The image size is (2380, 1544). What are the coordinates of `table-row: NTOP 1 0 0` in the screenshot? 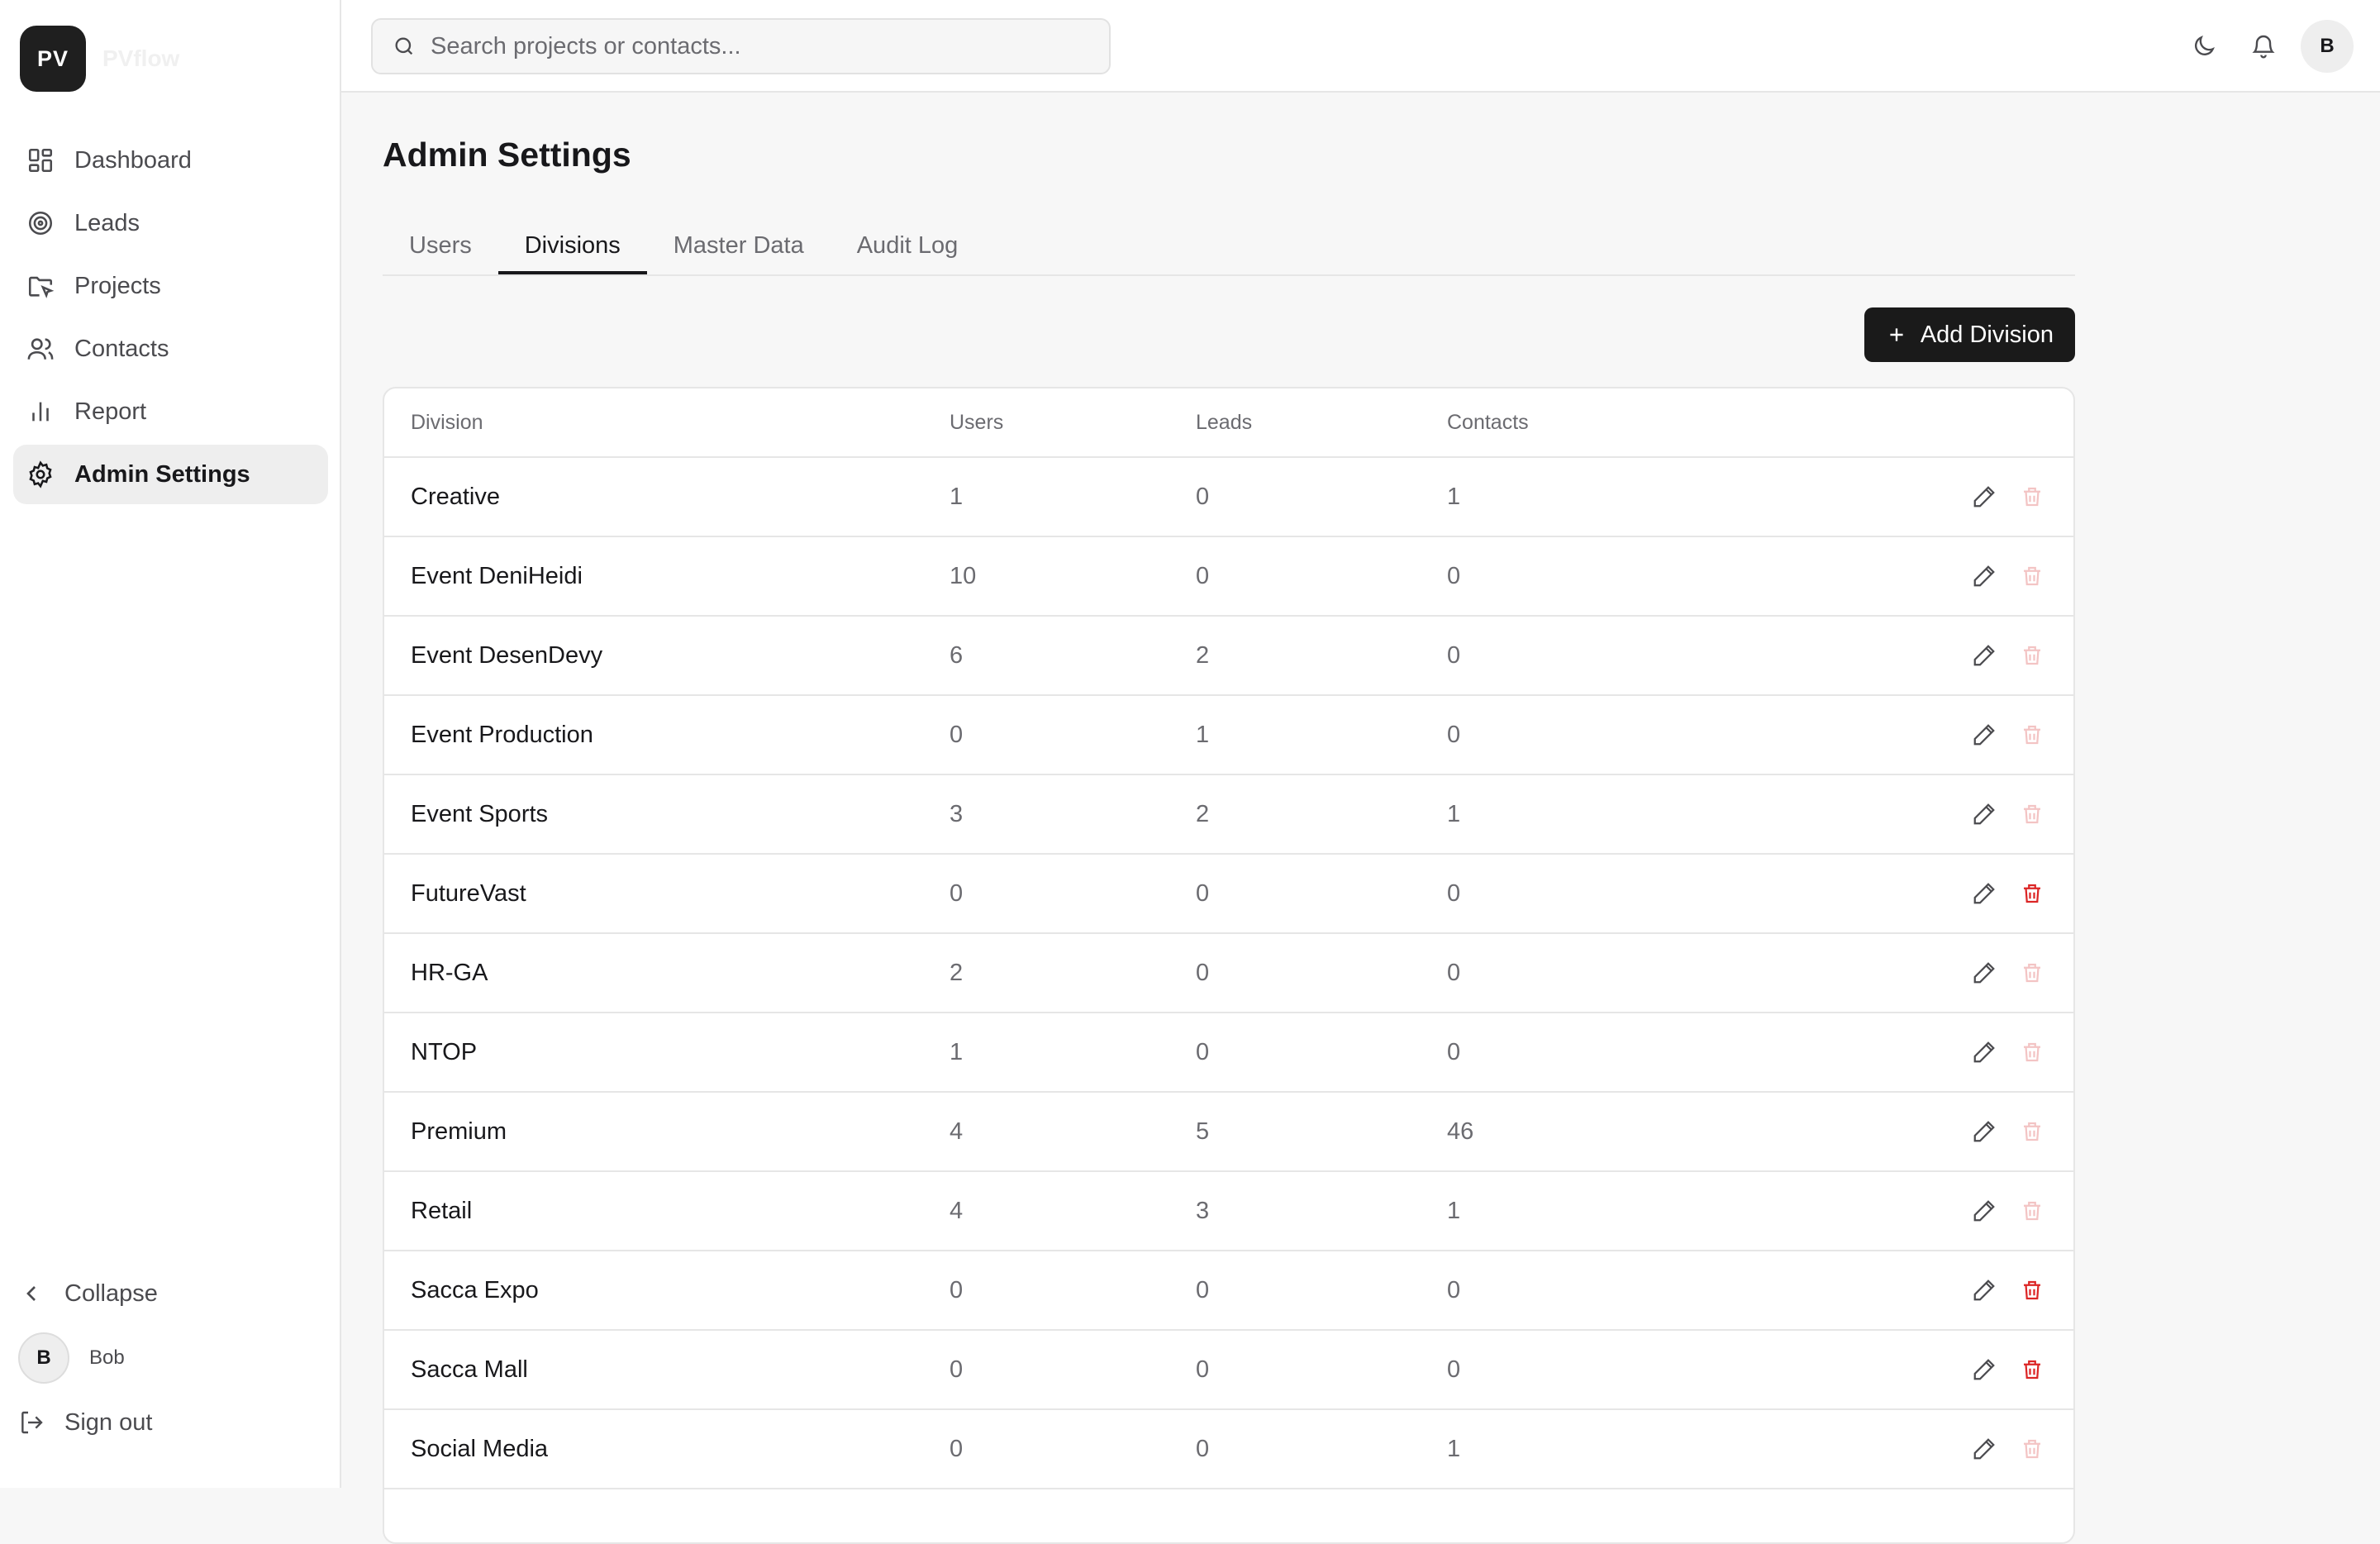 It's located at (1228, 1053).